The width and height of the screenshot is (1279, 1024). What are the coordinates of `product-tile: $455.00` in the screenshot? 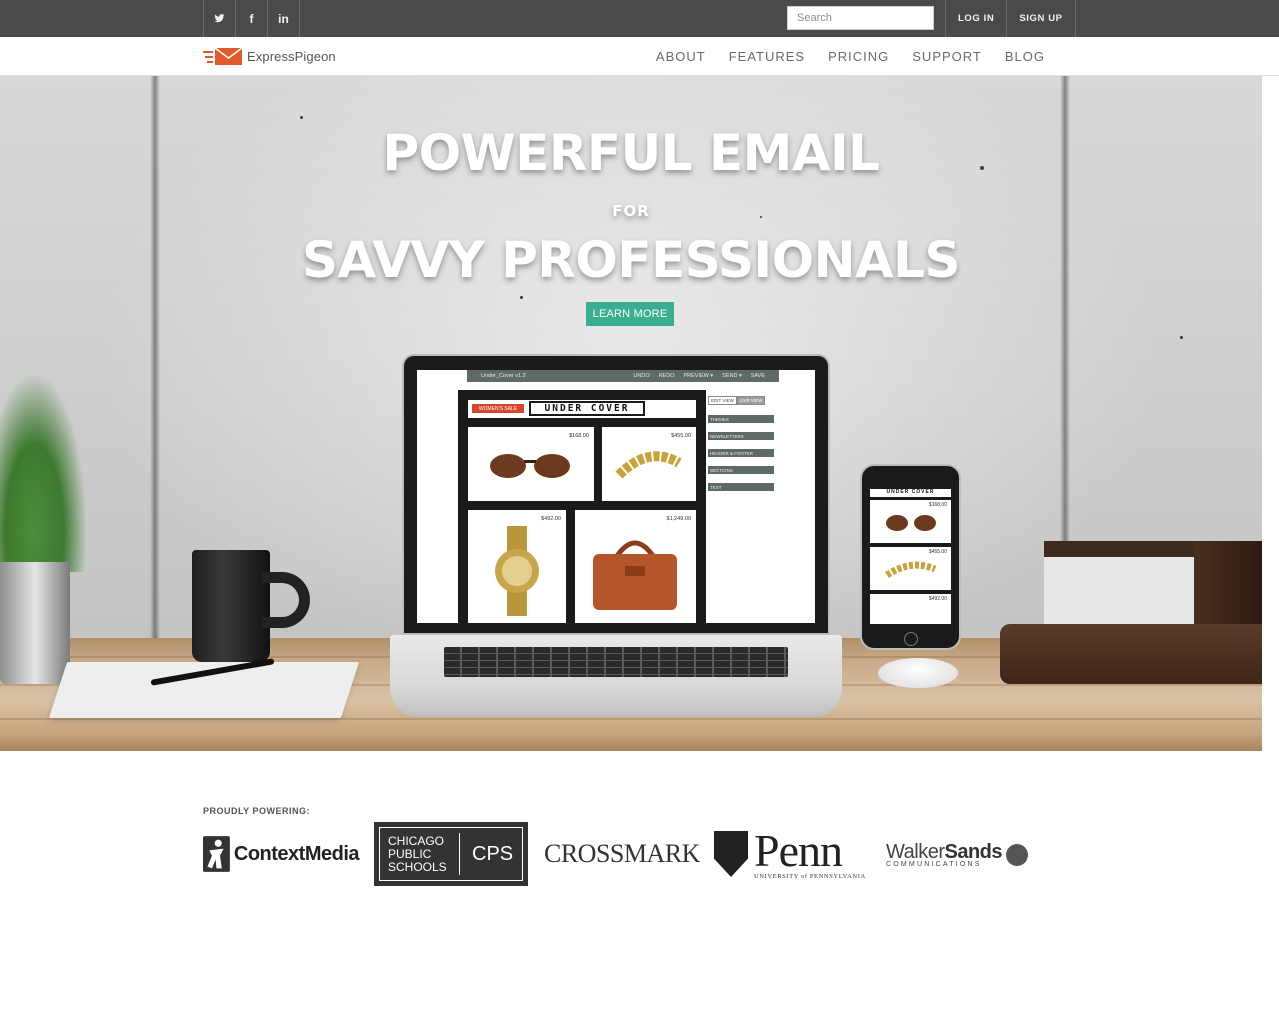 It's located at (649, 464).